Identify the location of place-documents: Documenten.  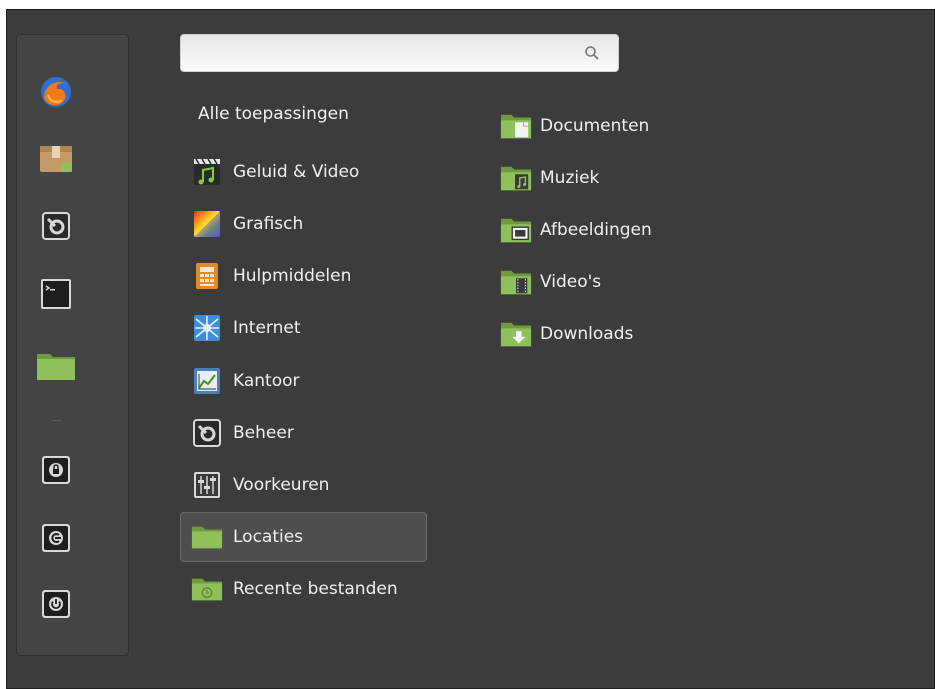
(574, 126).